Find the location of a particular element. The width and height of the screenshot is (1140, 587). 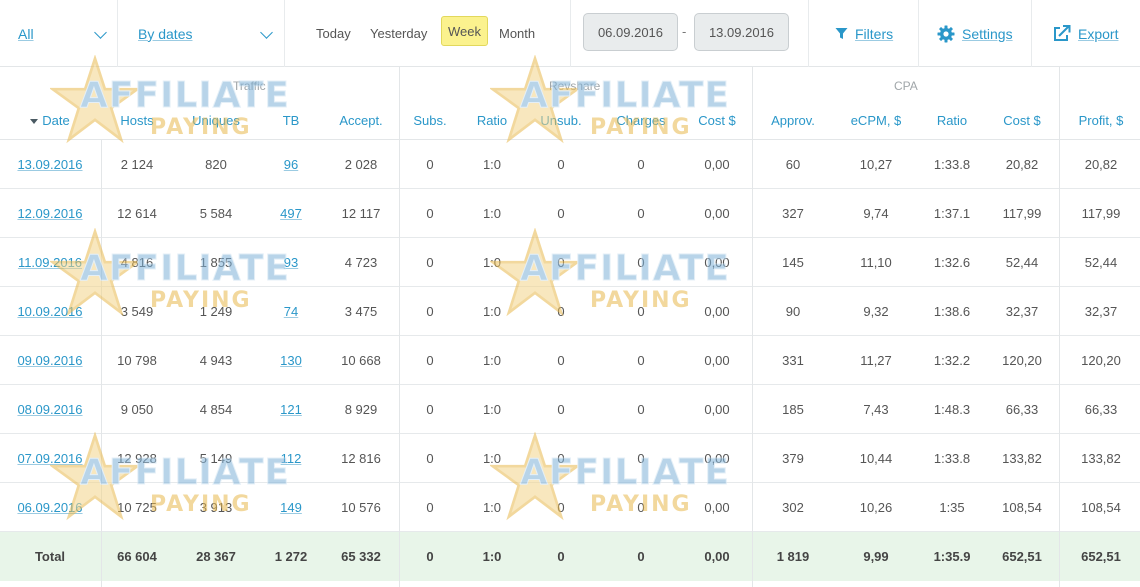

column-header-accept: Accept. is located at coordinates (361, 120).